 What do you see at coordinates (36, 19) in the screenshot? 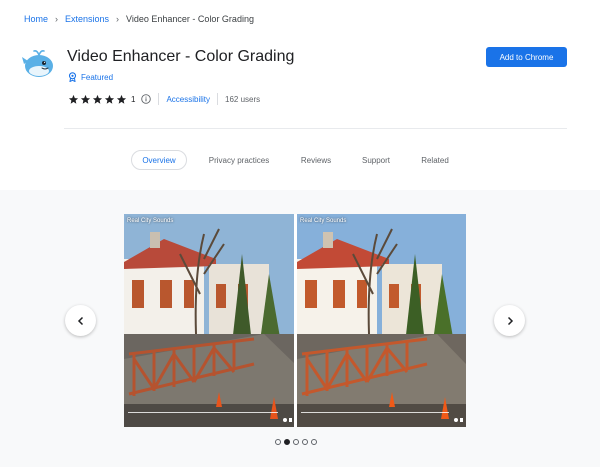
I see `breadcrumb-home: Home` at bounding box center [36, 19].